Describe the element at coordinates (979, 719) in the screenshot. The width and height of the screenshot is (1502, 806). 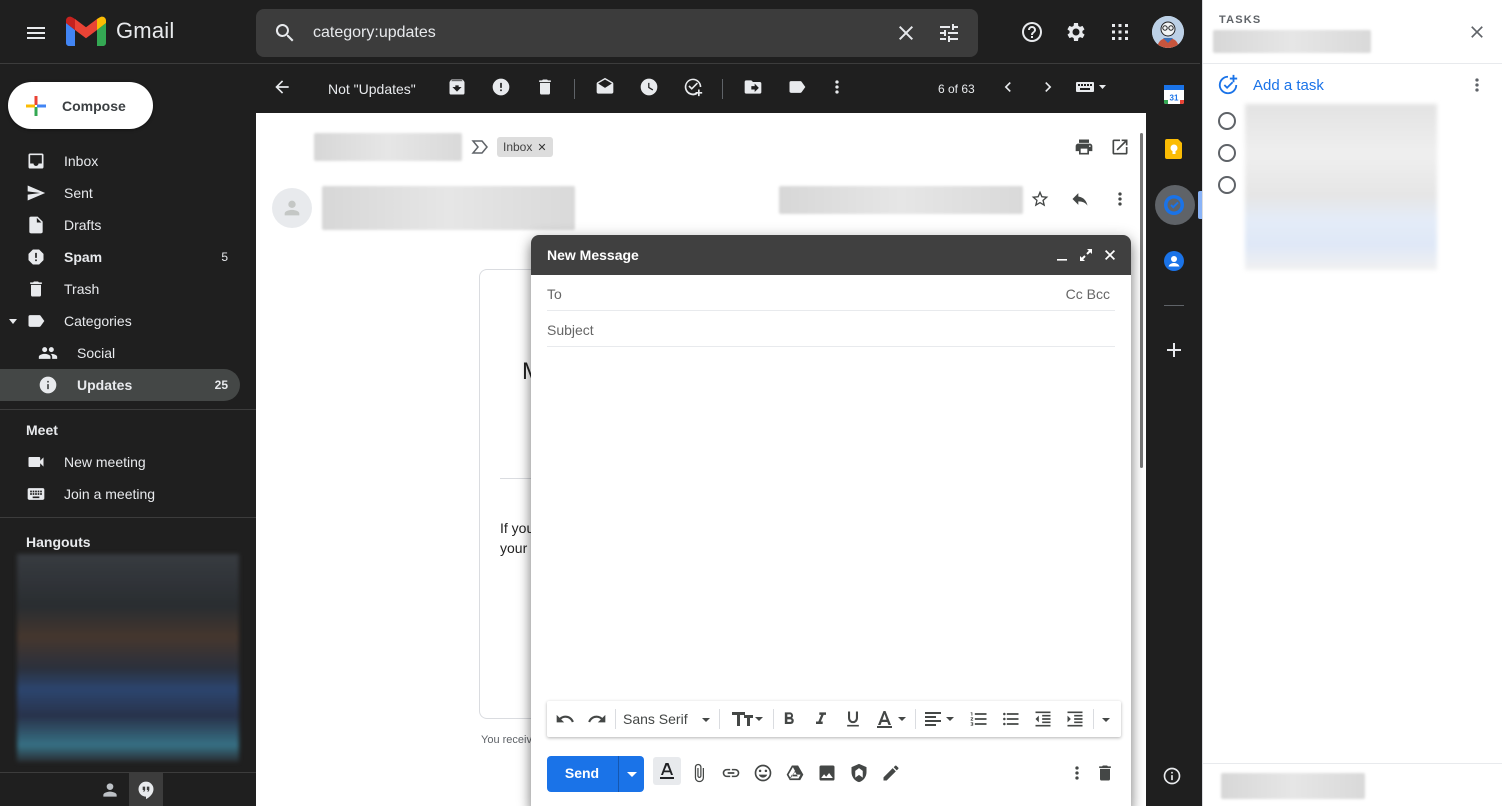
I see `numbered-list-icon` at that location.